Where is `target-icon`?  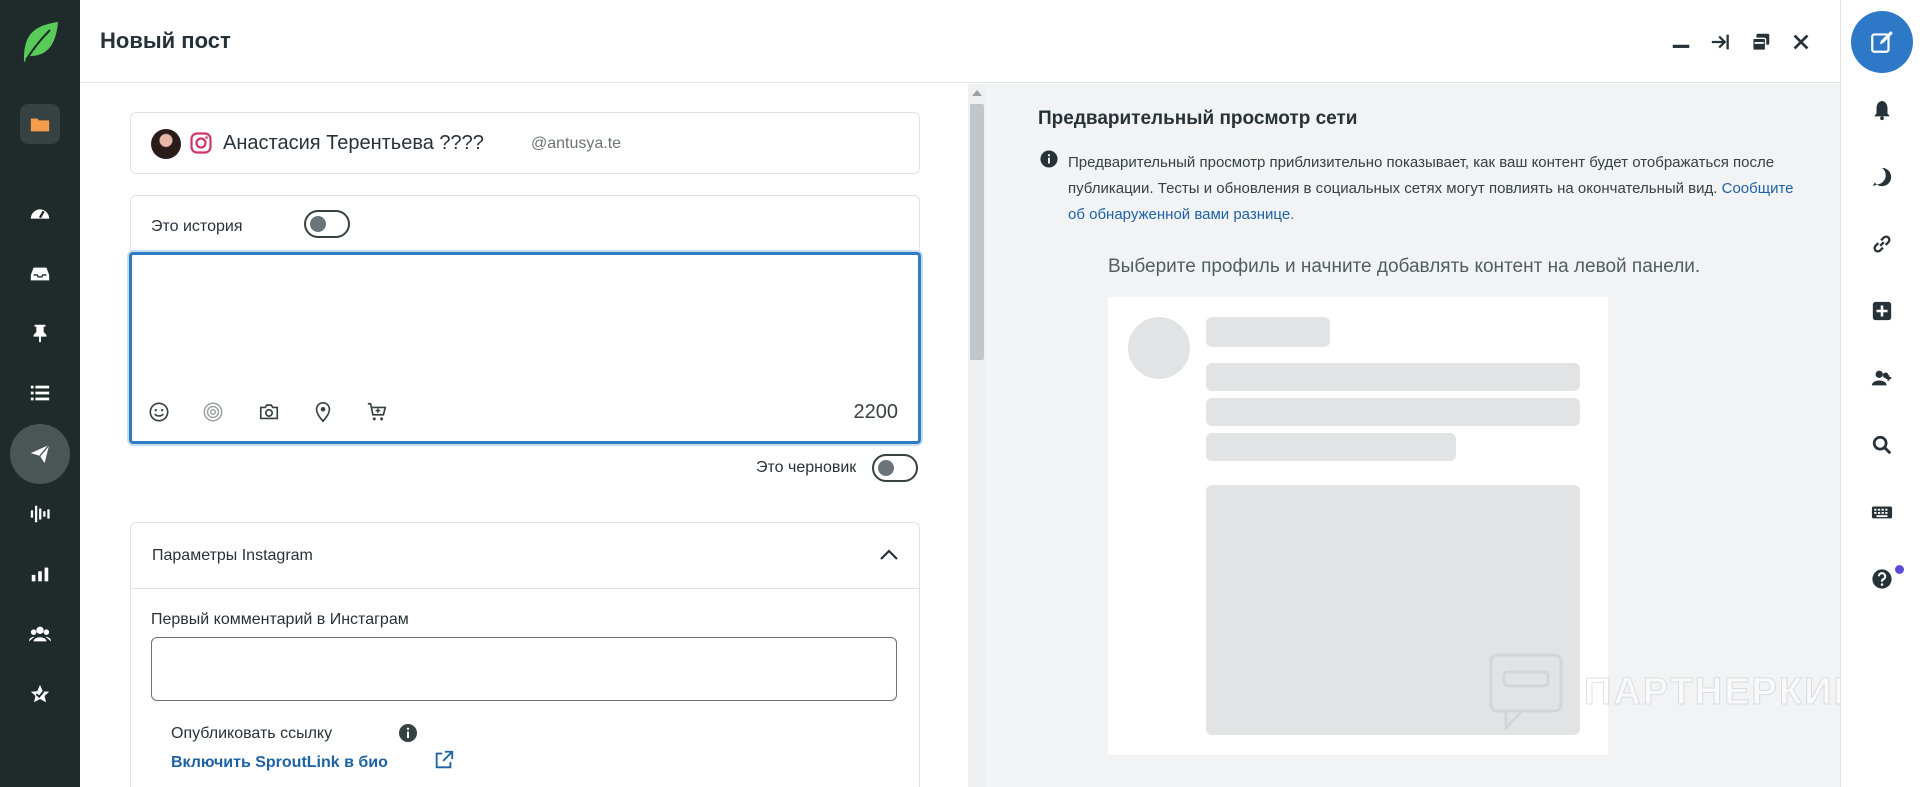 target-icon is located at coordinates (213, 412).